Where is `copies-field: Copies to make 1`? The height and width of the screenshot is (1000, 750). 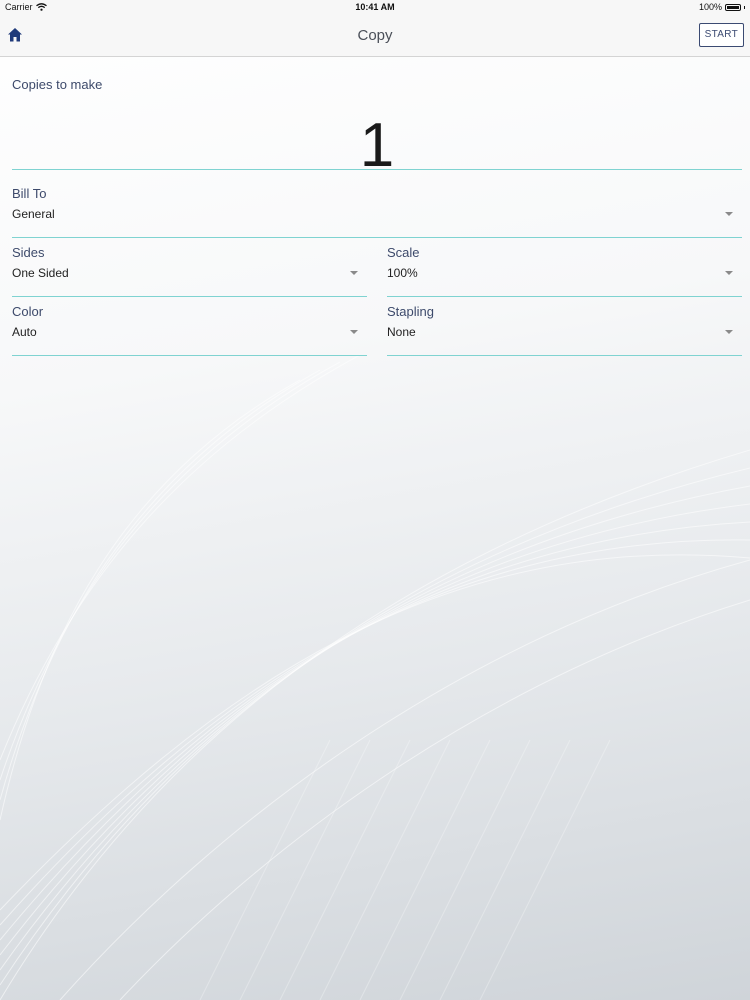
copies-field: Copies to make 1 is located at coordinates (377, 127).